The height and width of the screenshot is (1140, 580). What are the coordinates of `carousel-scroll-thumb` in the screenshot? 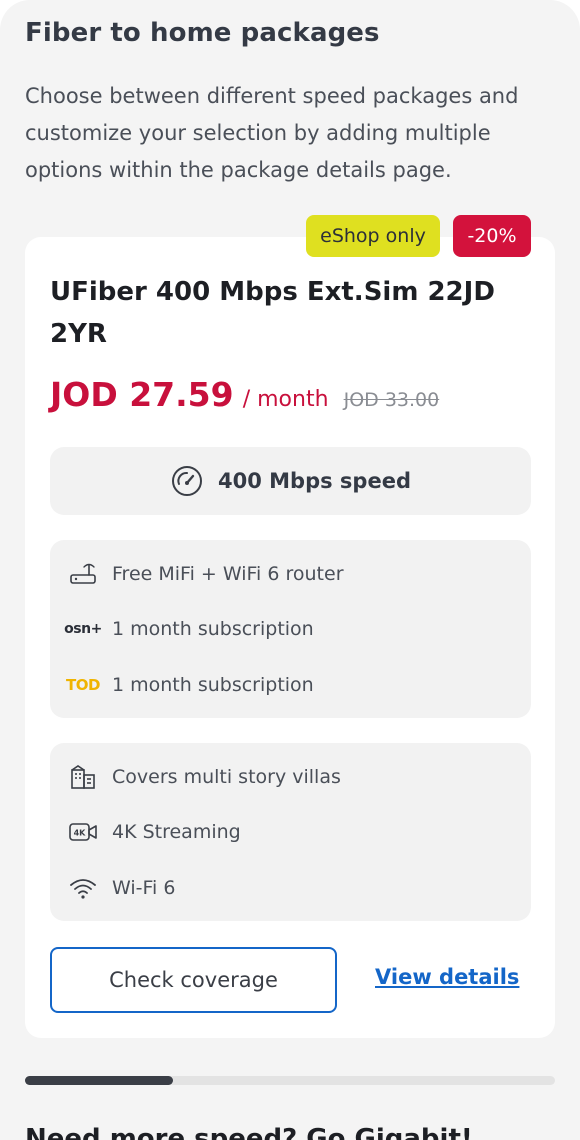 It's located at (99, 1080).